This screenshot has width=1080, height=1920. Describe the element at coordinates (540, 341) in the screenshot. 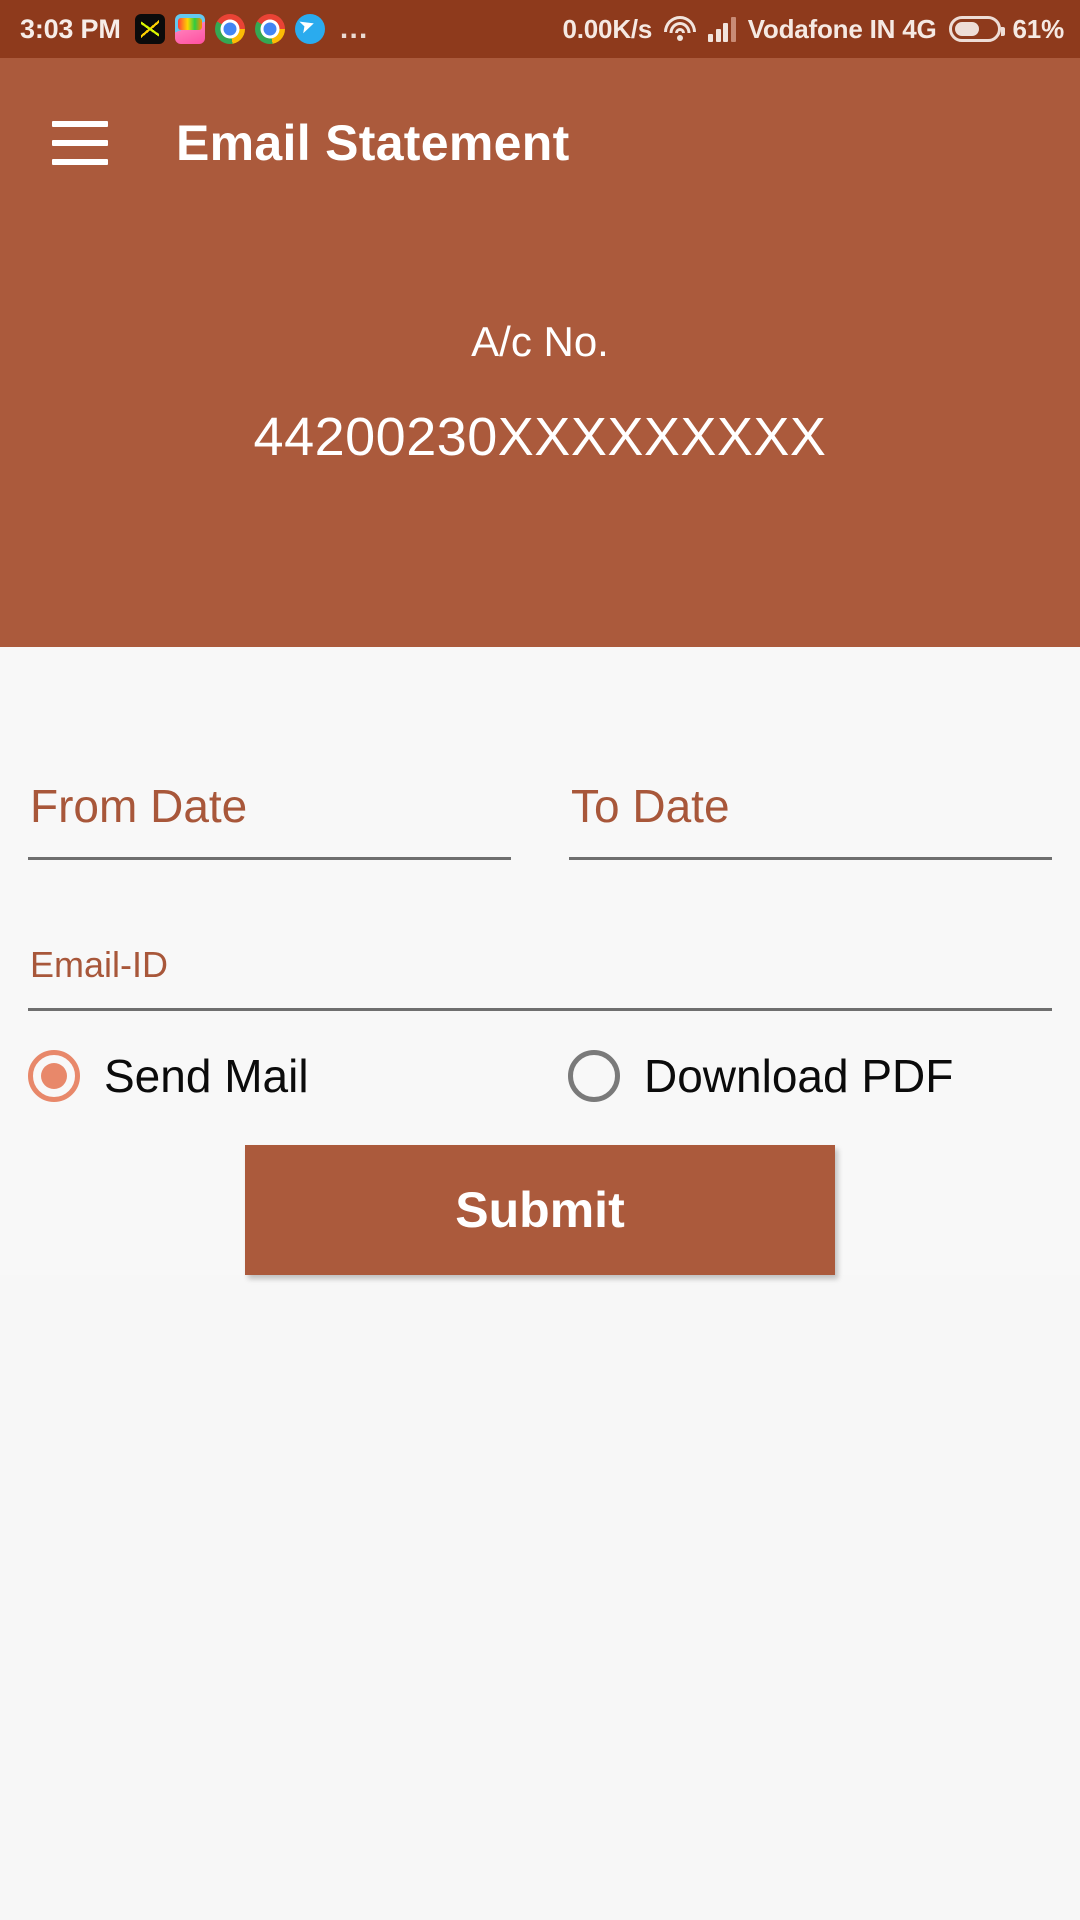

I see `account-number-label: A/c No.` at that location.